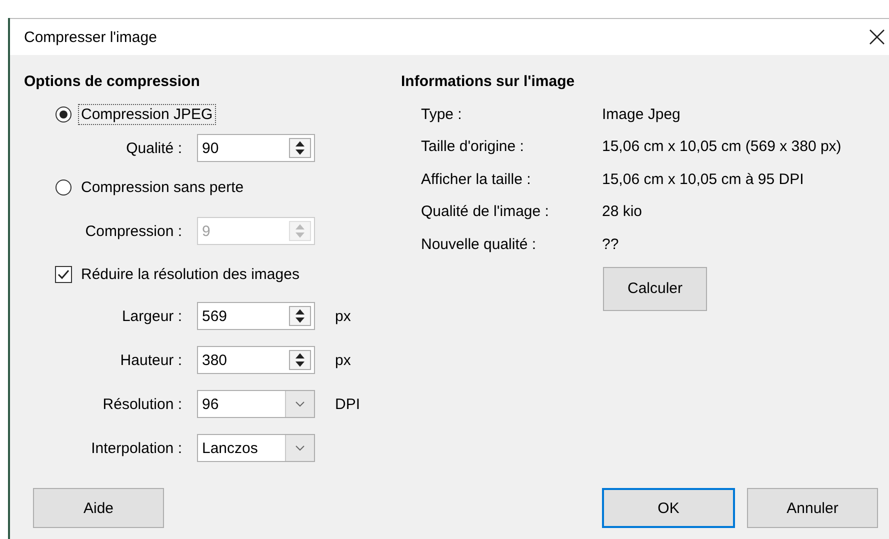 The image size is (889, 539). What do you see at coordinates (610, 244) in the screenshot?
I see `info-value: ??` at bounding box center [610, 244].